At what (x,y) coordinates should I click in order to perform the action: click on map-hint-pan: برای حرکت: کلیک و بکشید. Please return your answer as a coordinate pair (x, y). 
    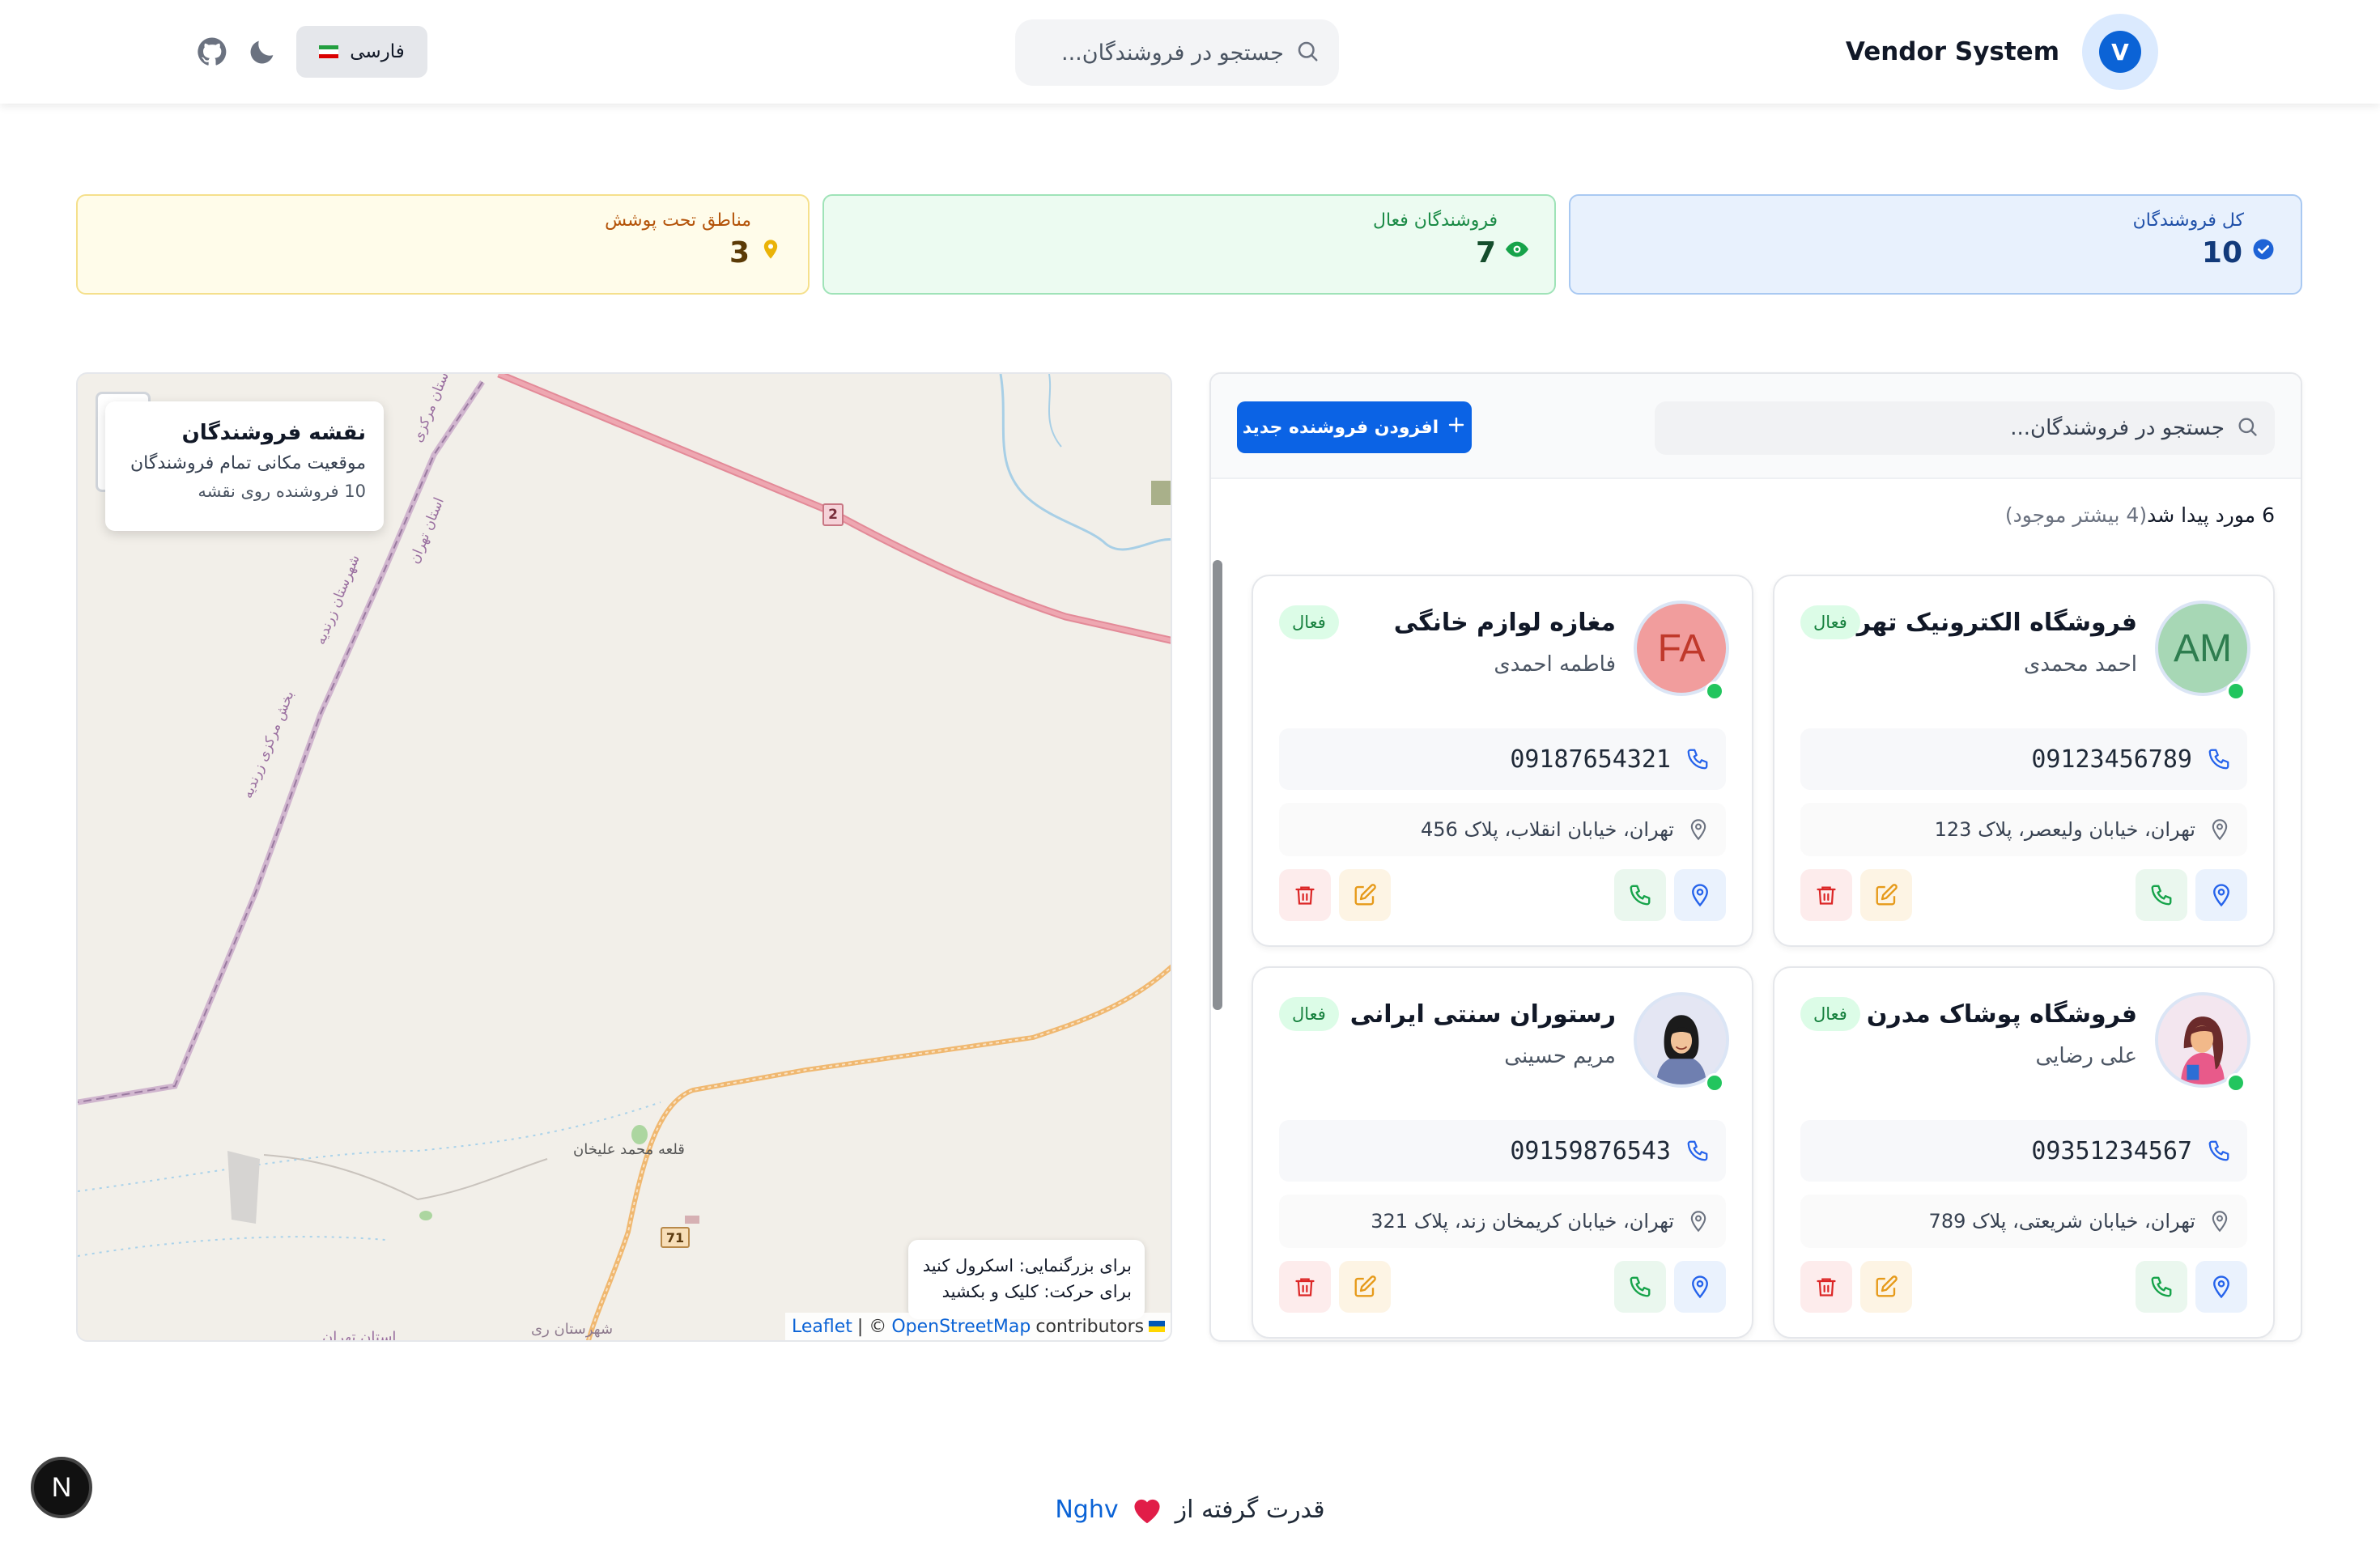
    Looking at the image, I should click on (1036, 1291).